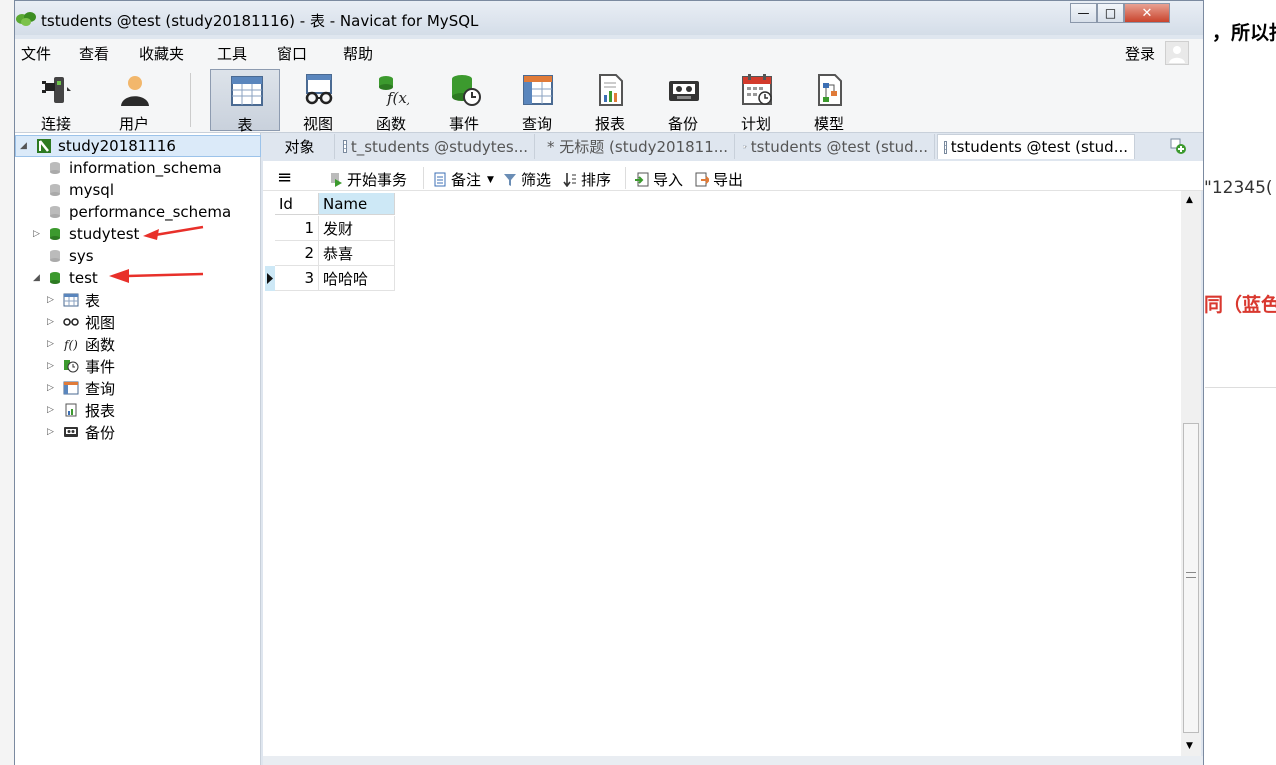  Describe the element at coordinates (86, 234) in the screenshot. I see `tree-db-studytest: ▷ studytest` at that location.